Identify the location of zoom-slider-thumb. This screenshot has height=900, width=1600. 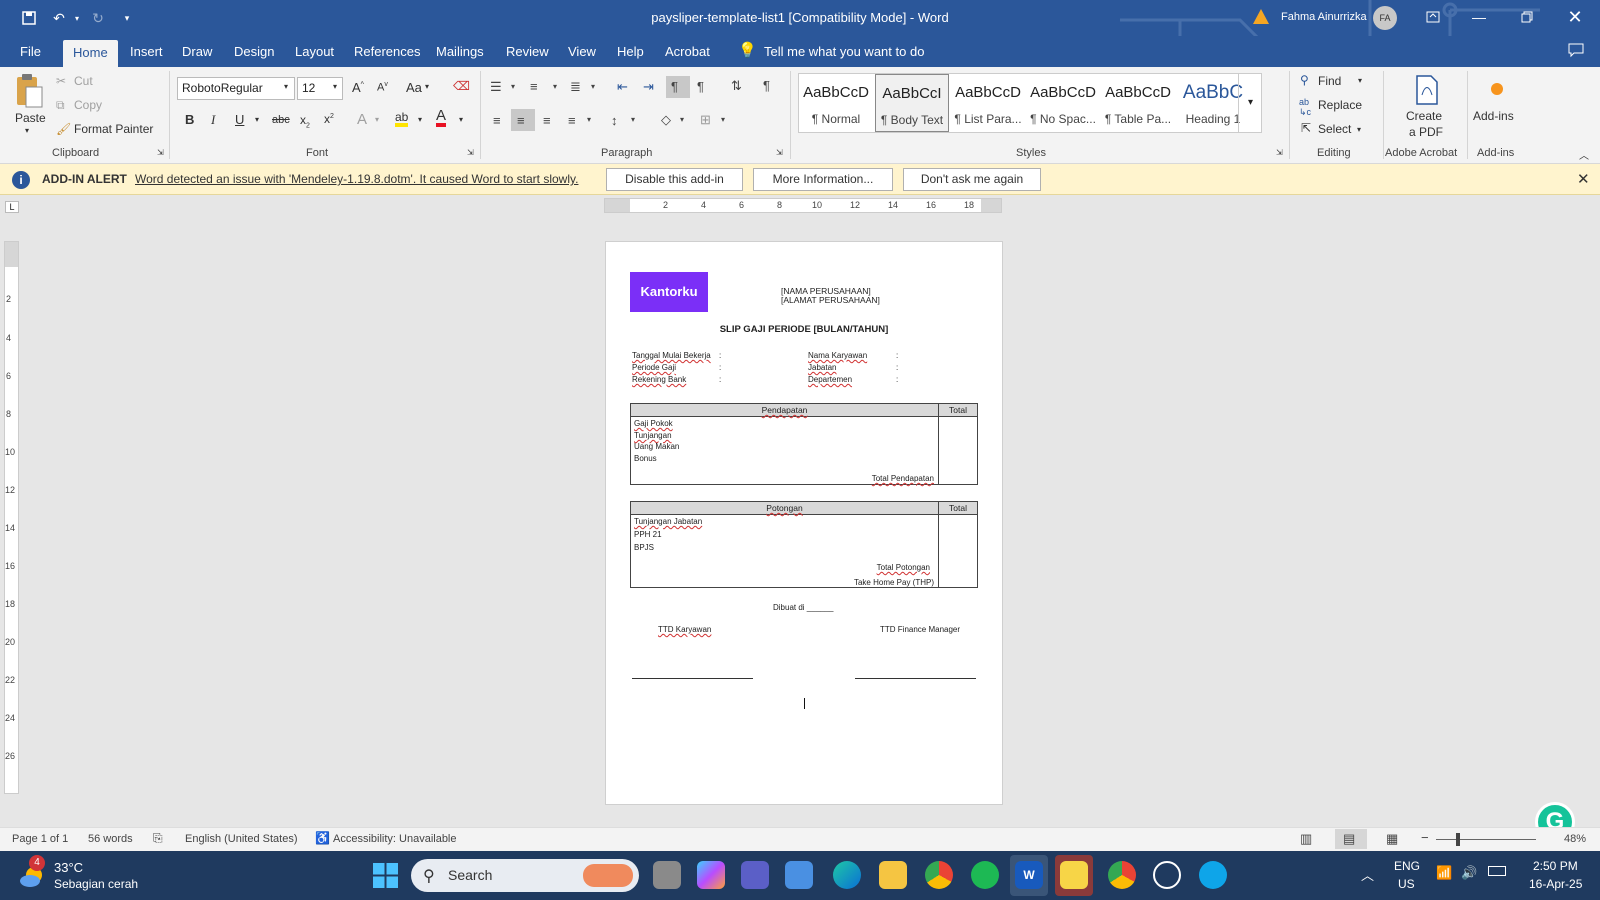
(1458, 839).